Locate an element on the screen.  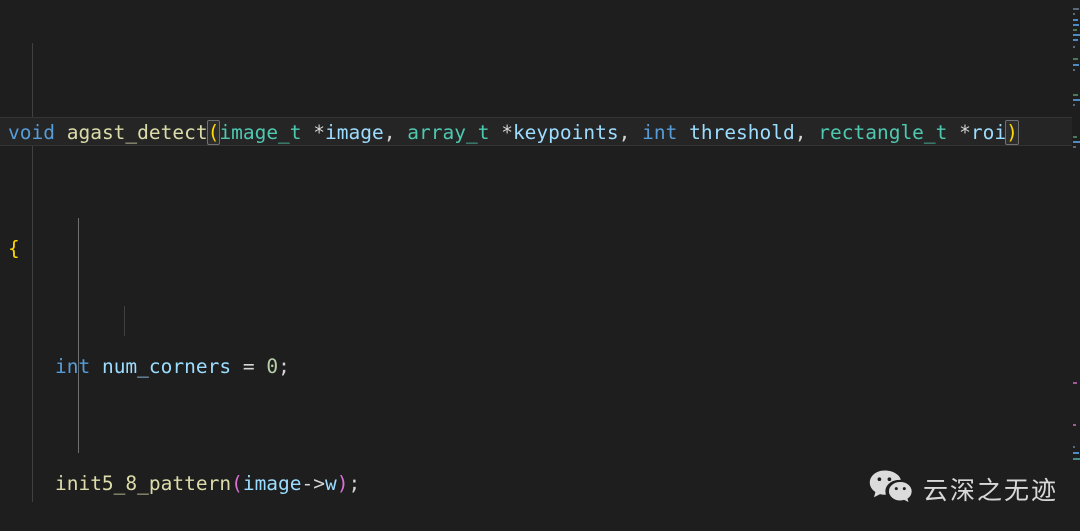
minimap is located at coordinates (1076, 265).